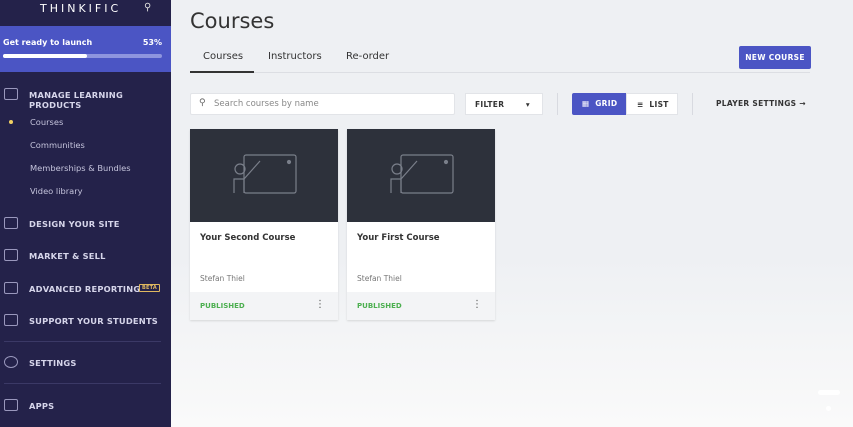 The height and width of the screenshot is (427, 853). What do you see at coordinates (500, 72) in the screenshot?
I see `tab-divider` at bounding box center [500, 72].